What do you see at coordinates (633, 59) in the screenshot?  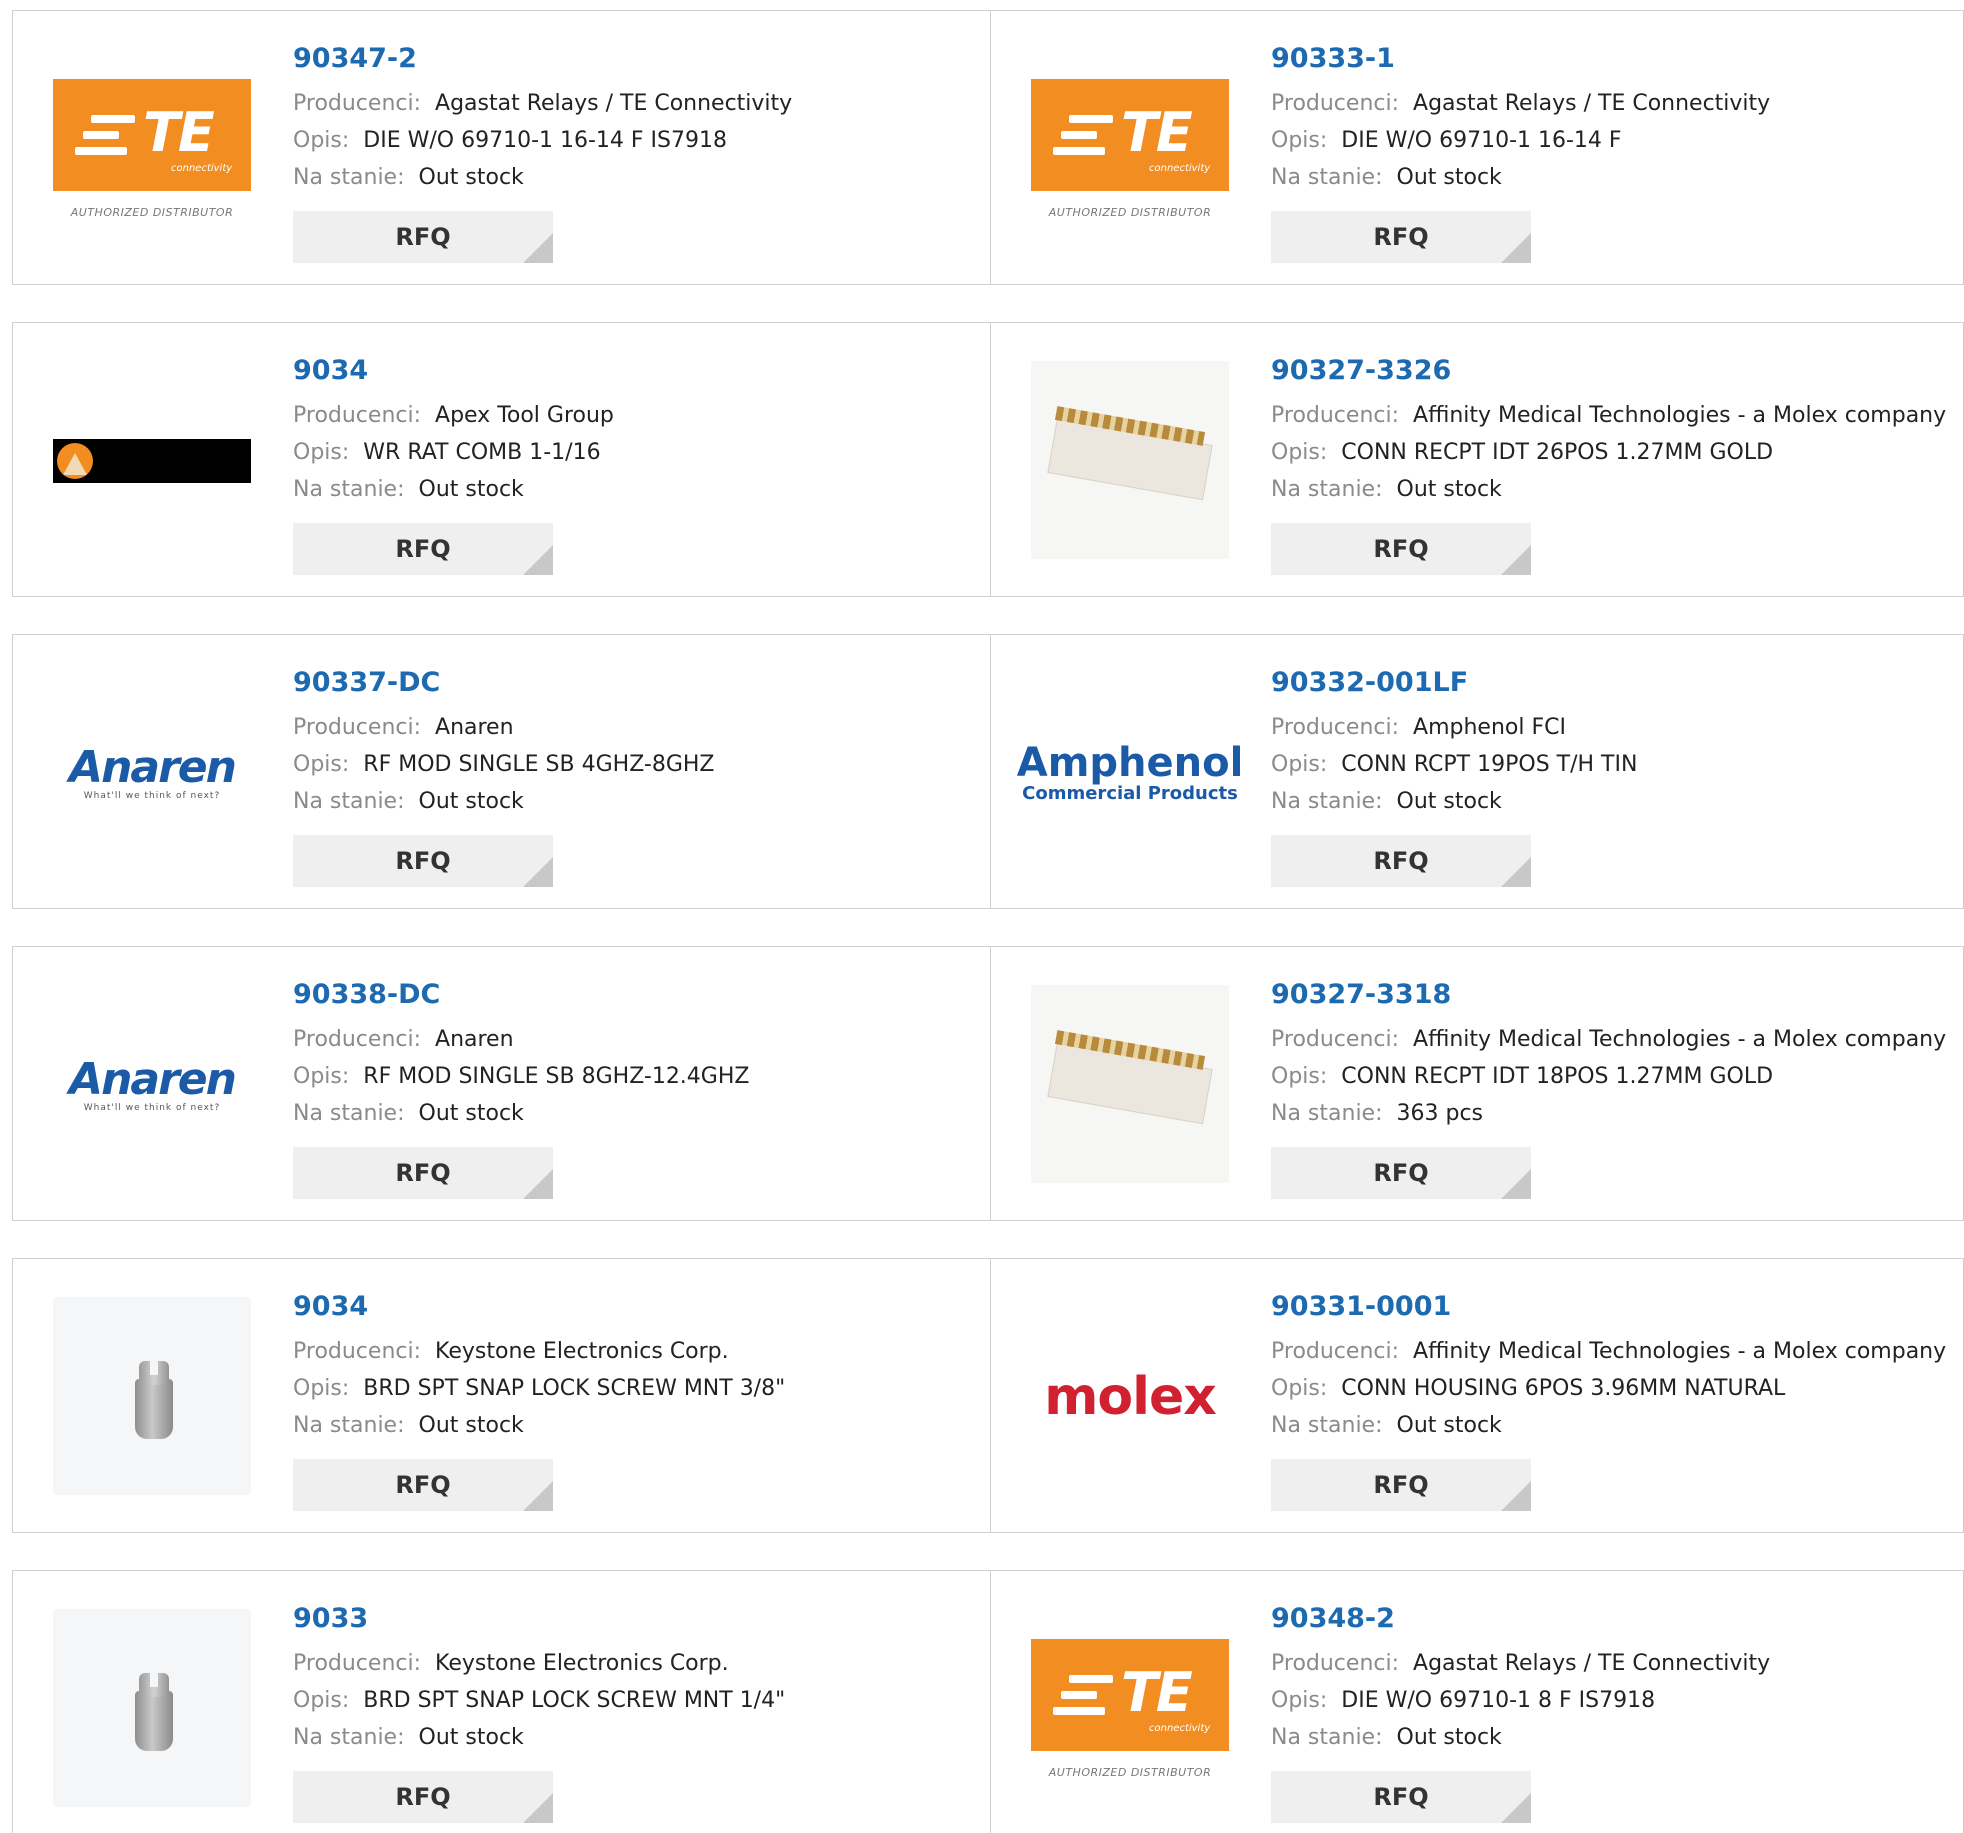 I see `part-number-link: 90347-2` at bounding box center [633, 59].